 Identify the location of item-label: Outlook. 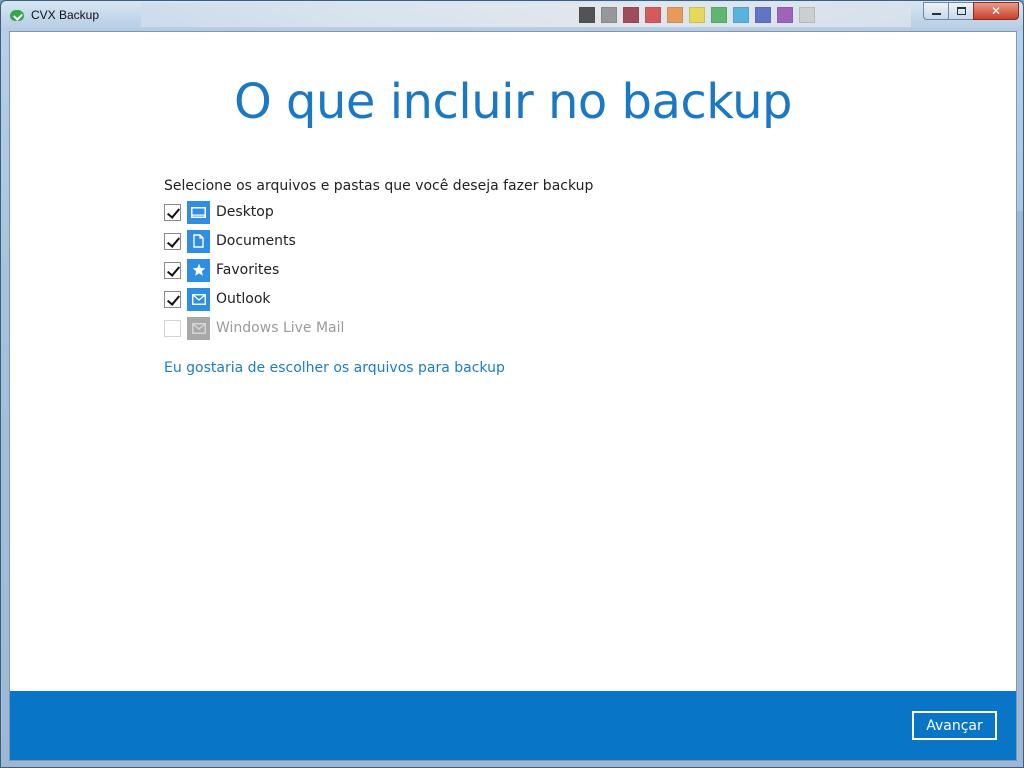
(243, 299).